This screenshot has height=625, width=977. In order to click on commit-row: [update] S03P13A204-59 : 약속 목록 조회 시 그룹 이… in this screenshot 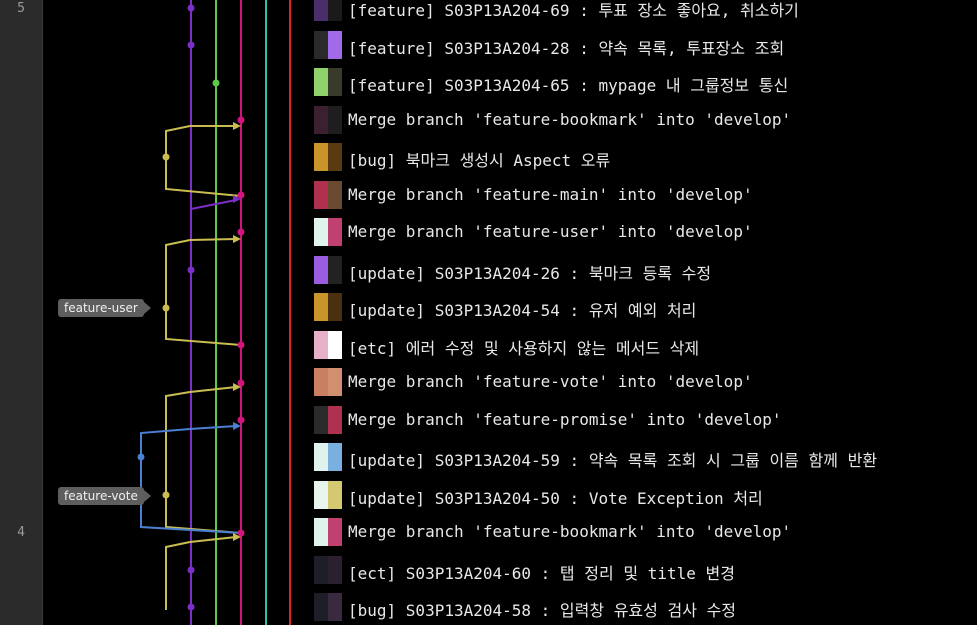, I will do `click(644, 457)`.